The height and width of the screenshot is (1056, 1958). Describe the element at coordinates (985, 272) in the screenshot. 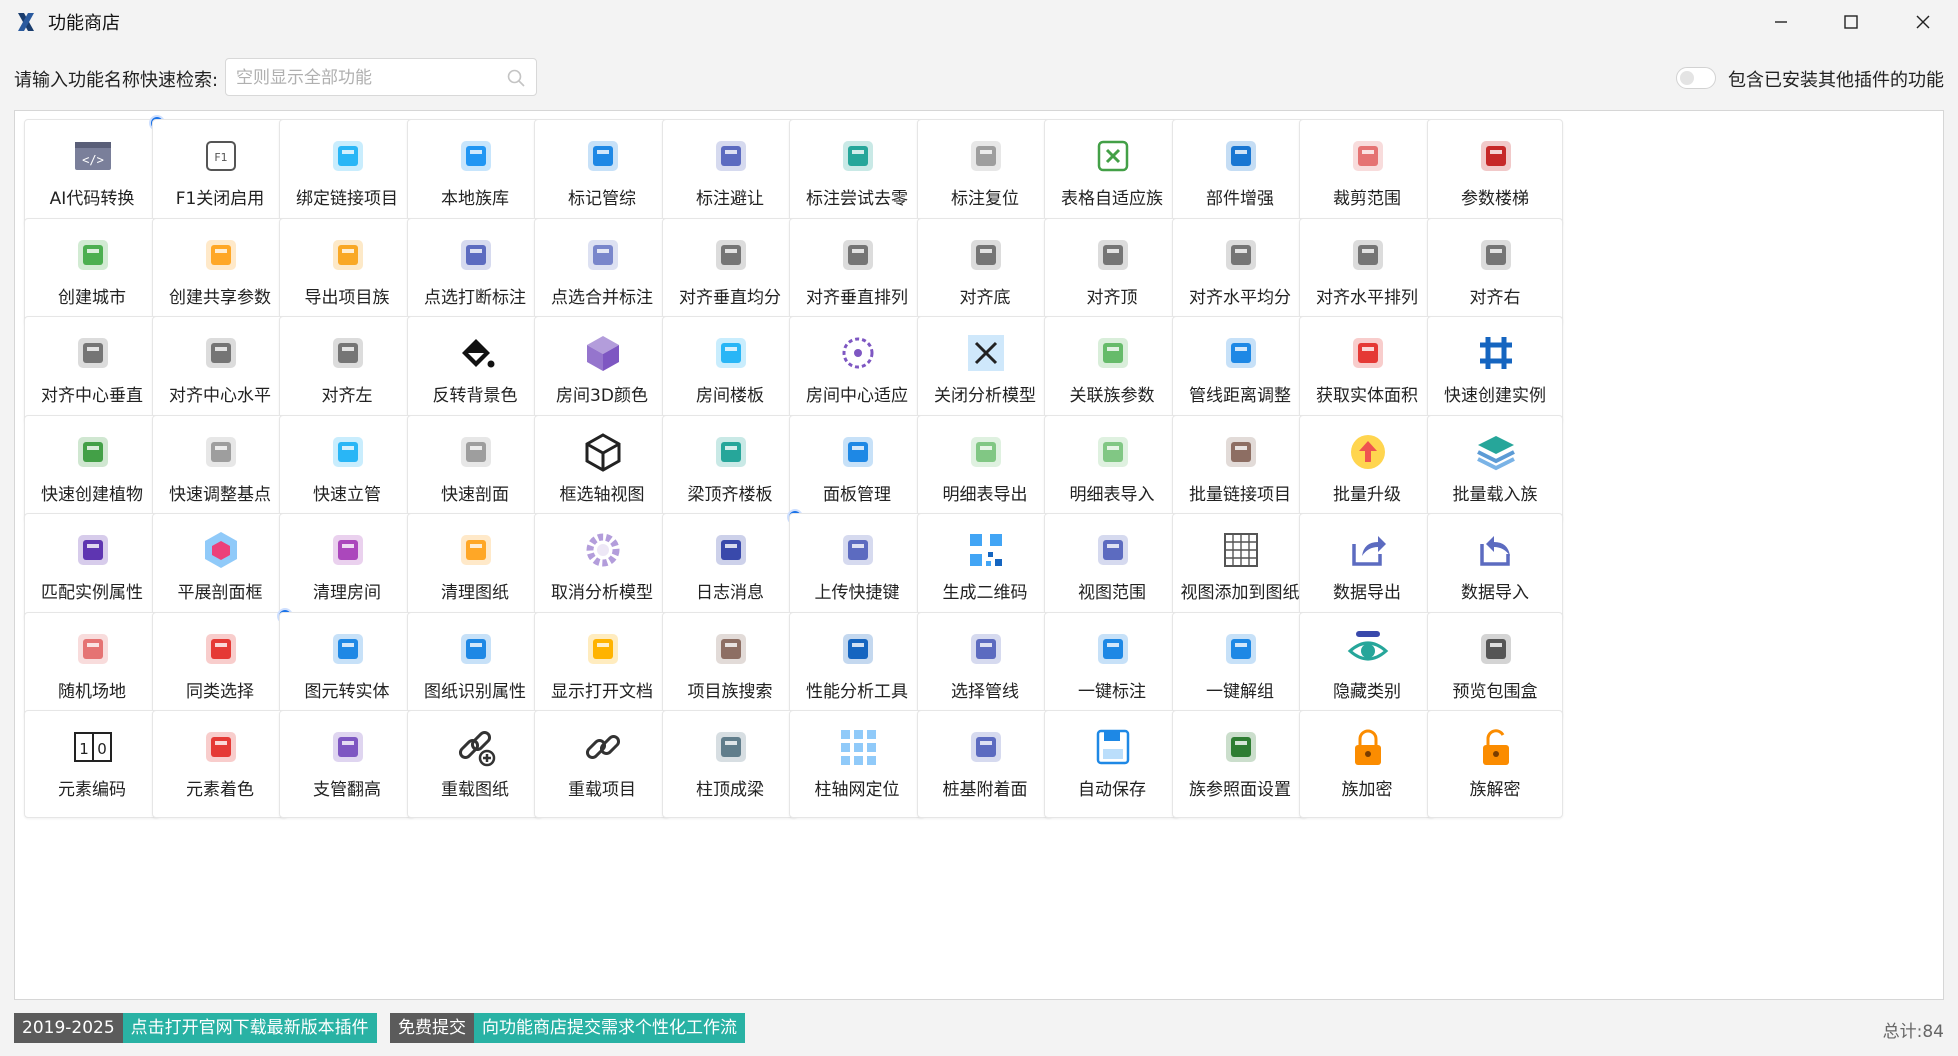

I see `function-tile: 对齐底` at that location.